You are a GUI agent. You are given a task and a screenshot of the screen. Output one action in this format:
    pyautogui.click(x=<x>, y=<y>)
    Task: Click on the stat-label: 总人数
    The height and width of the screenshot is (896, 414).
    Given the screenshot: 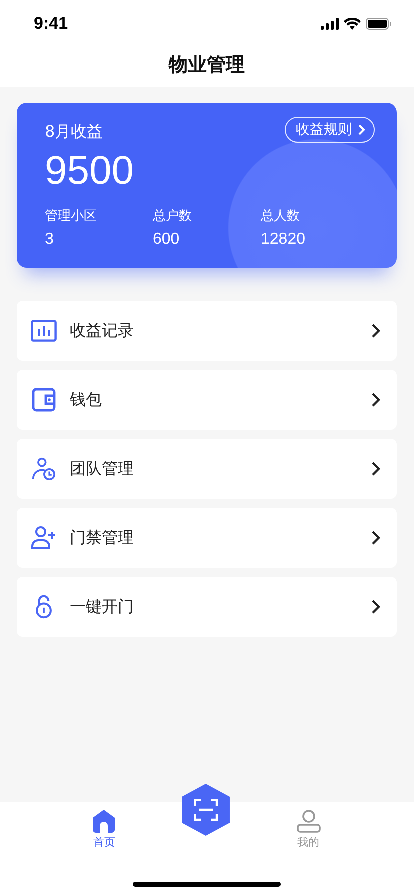 What is the action you would take?
    pyautogui.click(x=281, y=216)
    